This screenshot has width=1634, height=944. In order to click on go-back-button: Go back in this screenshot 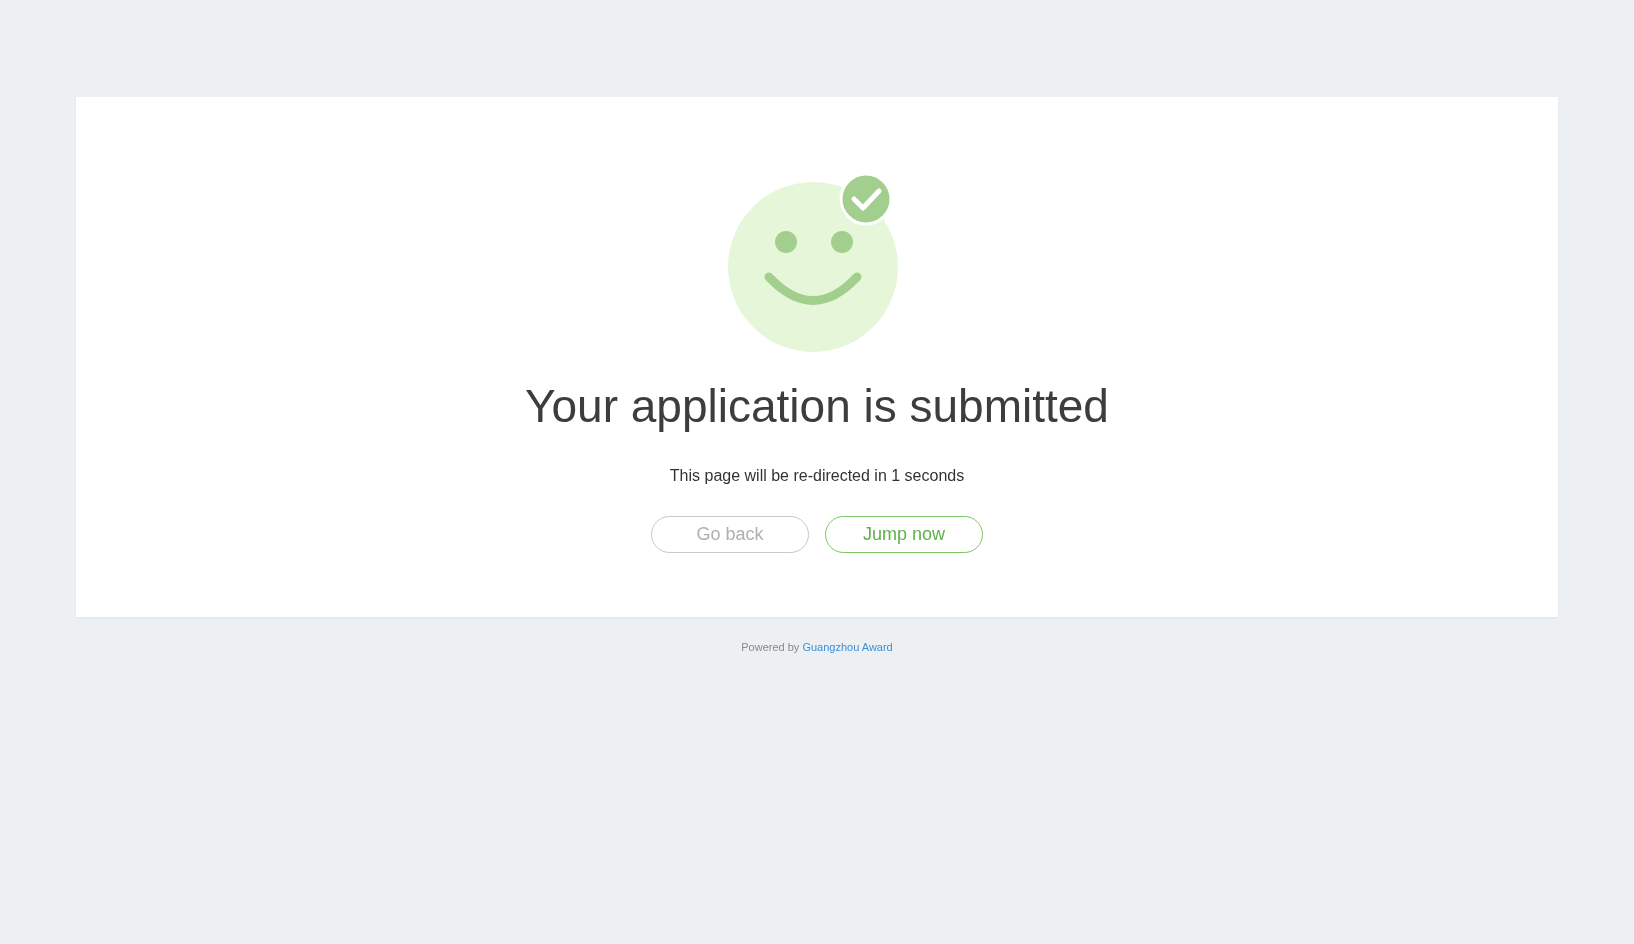, I will do `click(730, 534)`.